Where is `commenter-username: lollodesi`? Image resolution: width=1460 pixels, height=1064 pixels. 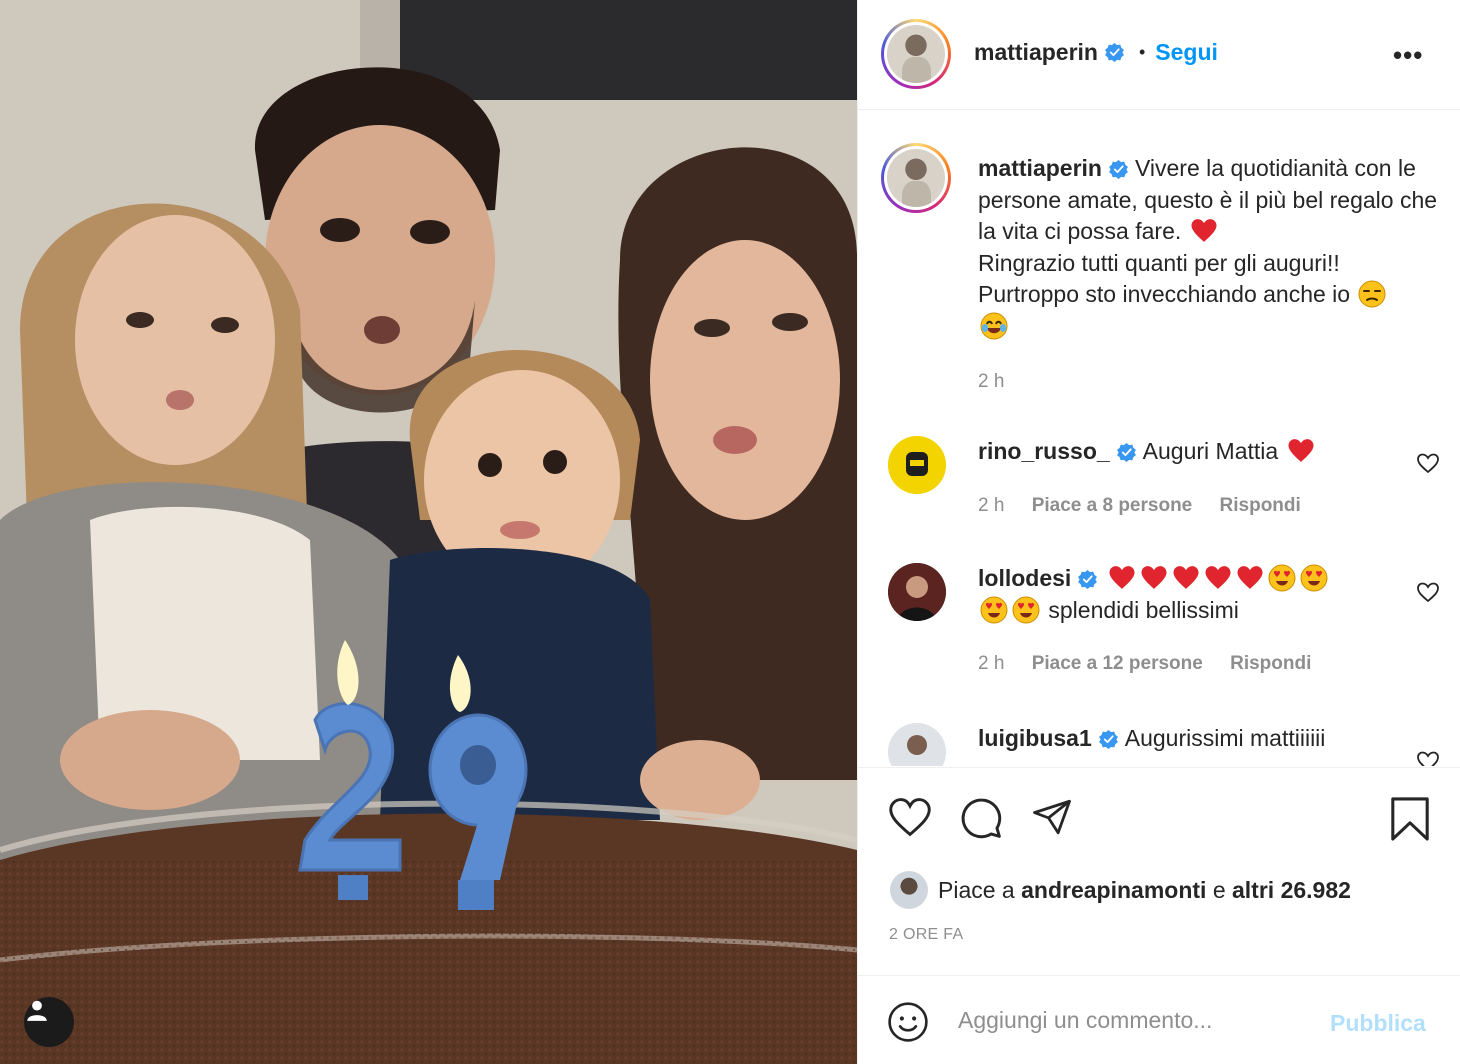
commenter-username: lollodesi is located at coordinates (1024, 578).